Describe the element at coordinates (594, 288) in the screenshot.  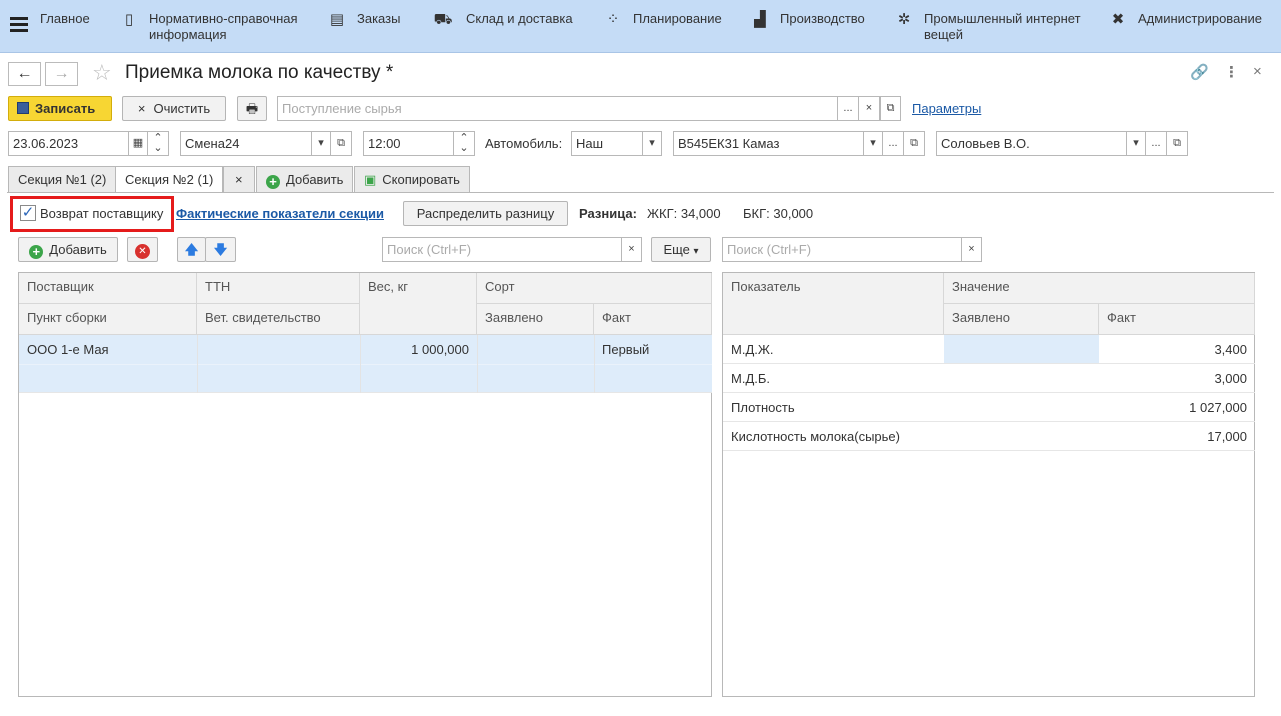
I see `header-grade: Сорт` at that location.